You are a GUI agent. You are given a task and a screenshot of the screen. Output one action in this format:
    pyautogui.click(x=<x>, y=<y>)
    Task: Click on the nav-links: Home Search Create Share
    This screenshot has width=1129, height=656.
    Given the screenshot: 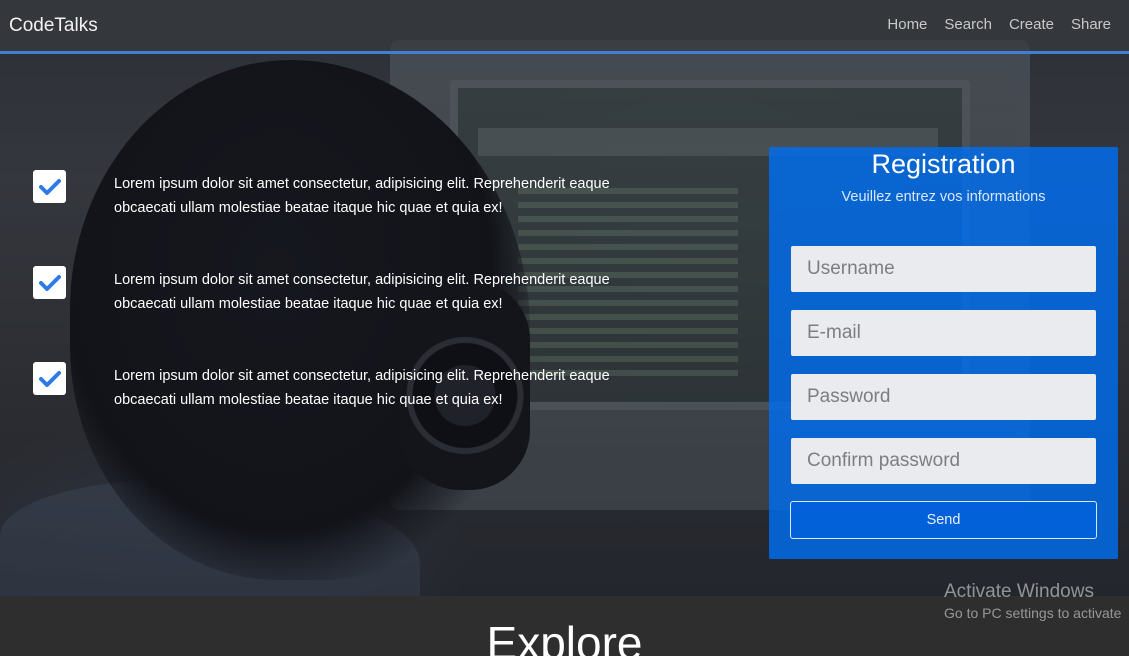 What is the action you would take?
    pyautogui.click(x=999, y=24)
    